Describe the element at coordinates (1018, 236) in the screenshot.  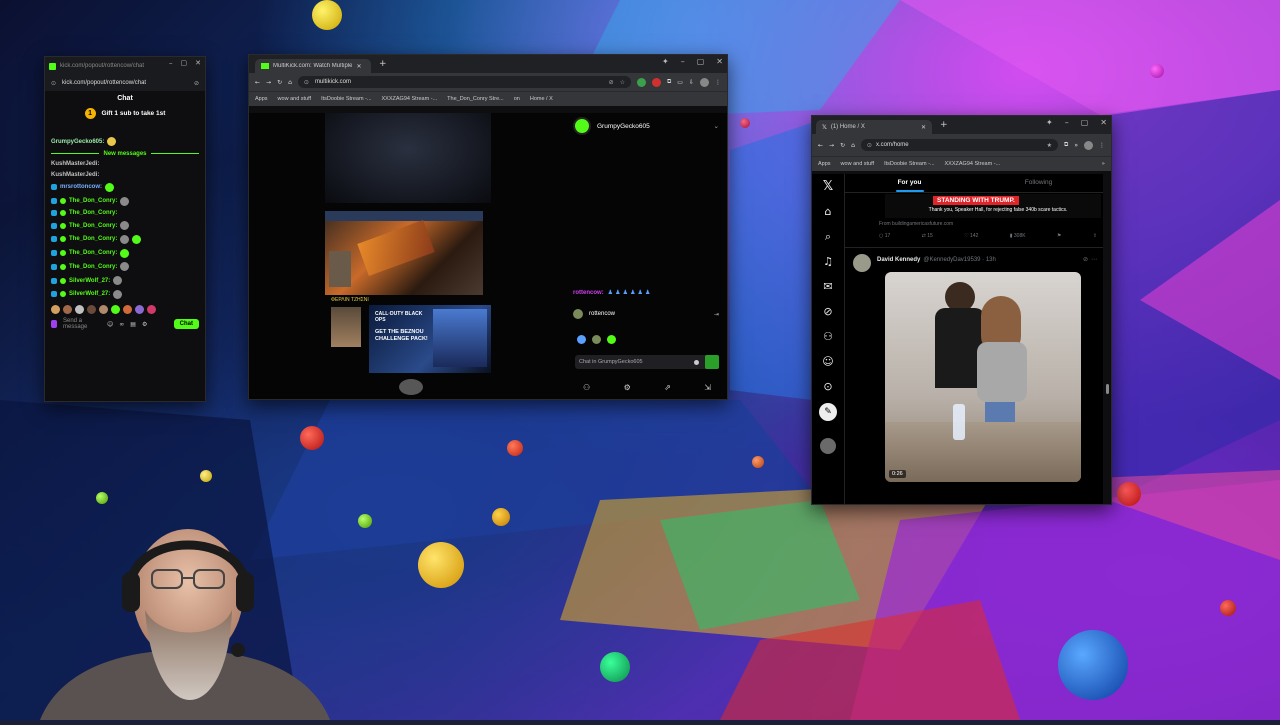
I see `views-action: ▮ 308K` at that location.